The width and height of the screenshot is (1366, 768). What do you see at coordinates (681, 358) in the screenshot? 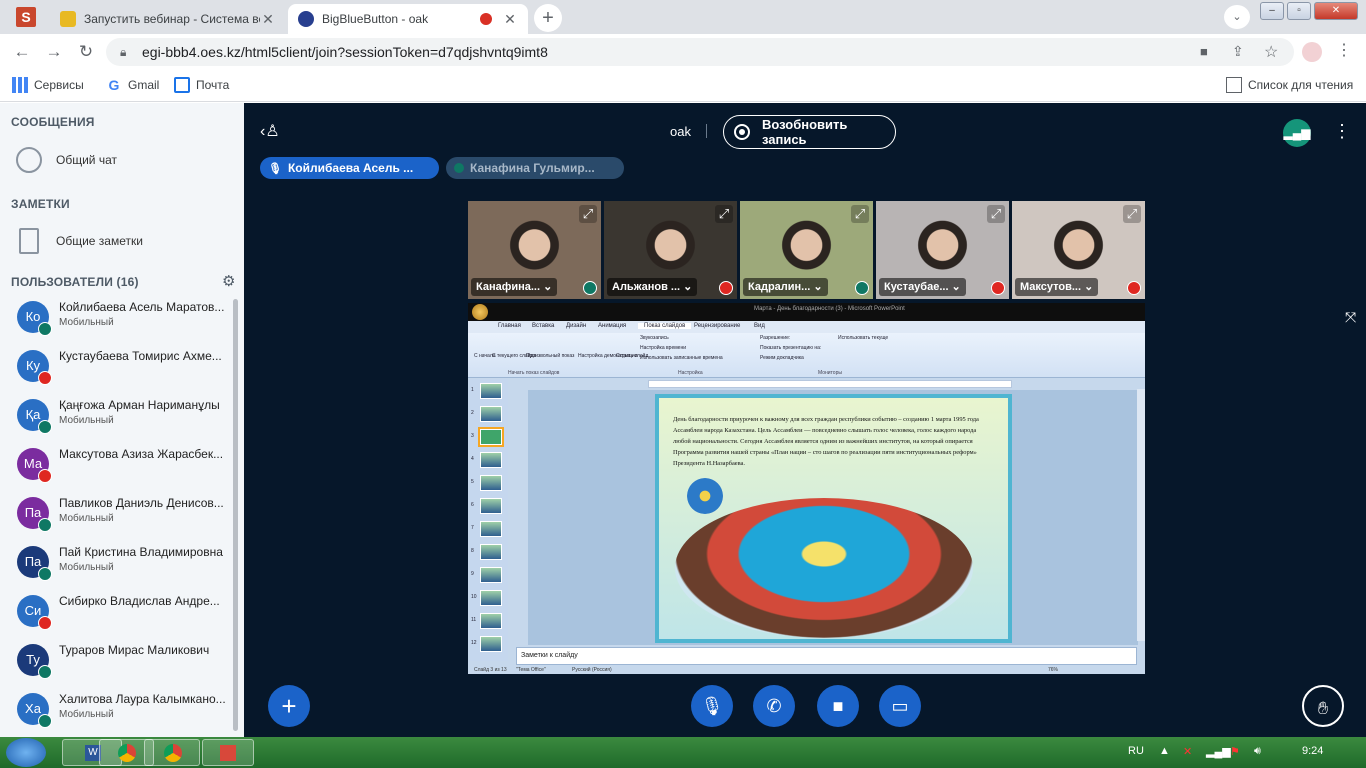
I see `ribbon-button: Использовать записанные времена` at bounding box center [681, 358].